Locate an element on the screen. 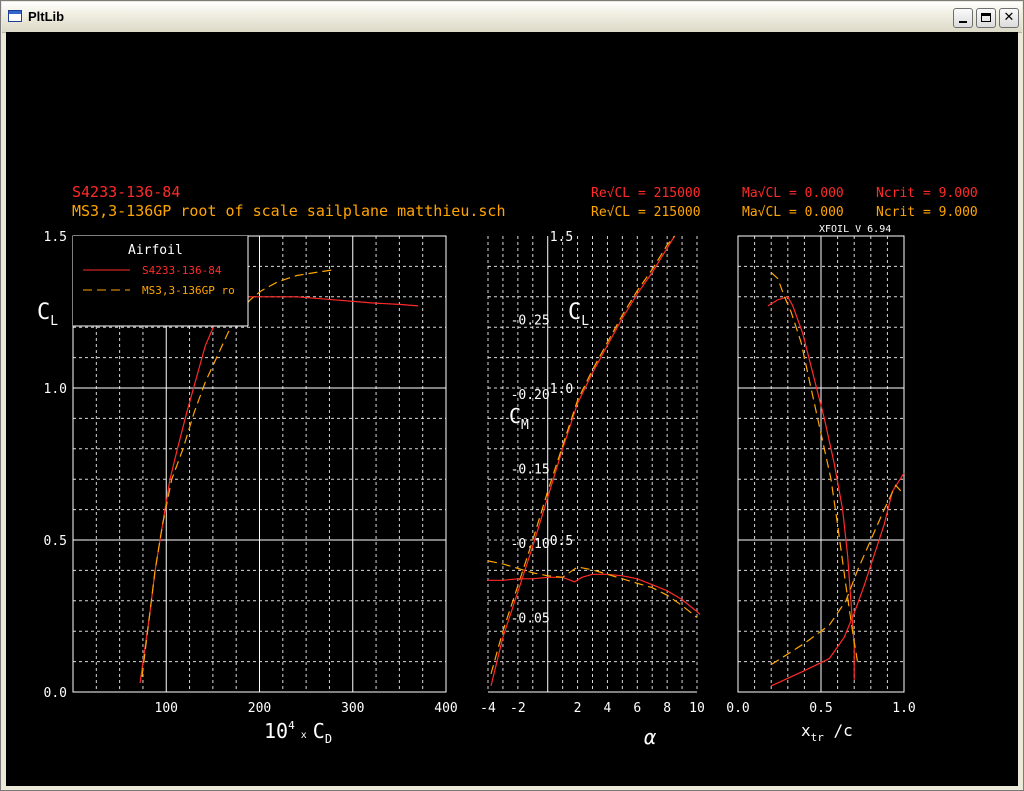  xtr-tick-label: 0.0 is located at coordinates (737, 708).